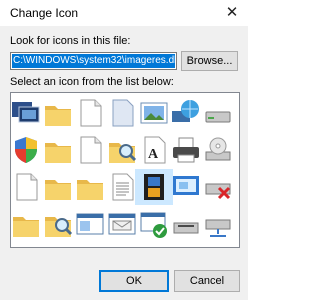 The height and width of the screenshot is (300, 320). What do you see at coordinates (154, 113) in the screenshot?
I see `picture-window-icon` at bounding box center [154, 113].